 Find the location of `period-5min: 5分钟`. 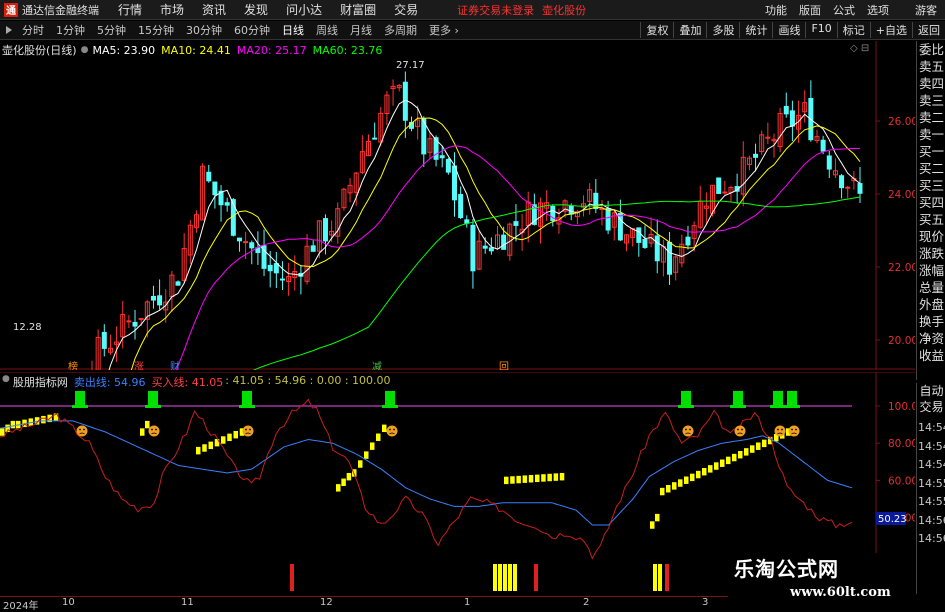

period-5min: 5分钟 is located at coordinates (111, 30).